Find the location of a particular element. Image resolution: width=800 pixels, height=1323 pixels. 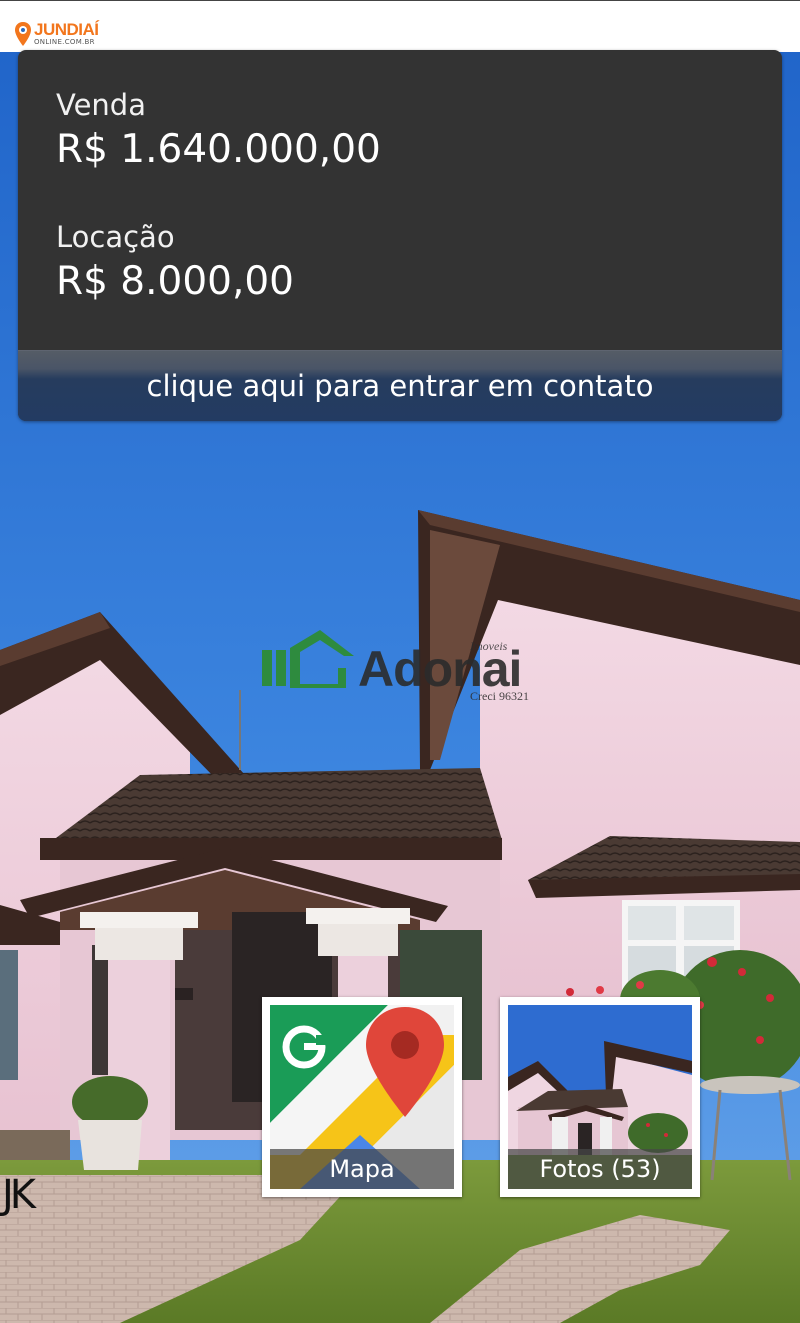

map-caption: Mapa is located at coordinates (362, 1169).